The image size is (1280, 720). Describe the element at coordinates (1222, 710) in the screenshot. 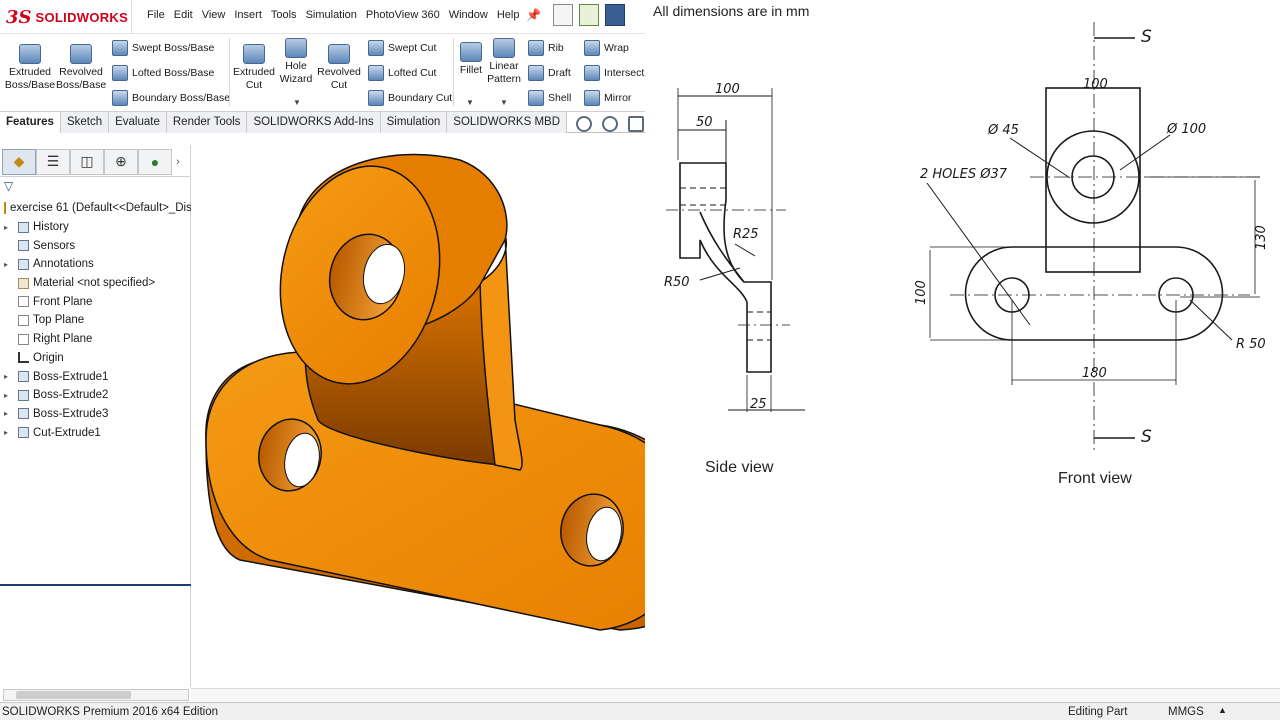

I see `units-dropdown-icon: ▲` at that location.